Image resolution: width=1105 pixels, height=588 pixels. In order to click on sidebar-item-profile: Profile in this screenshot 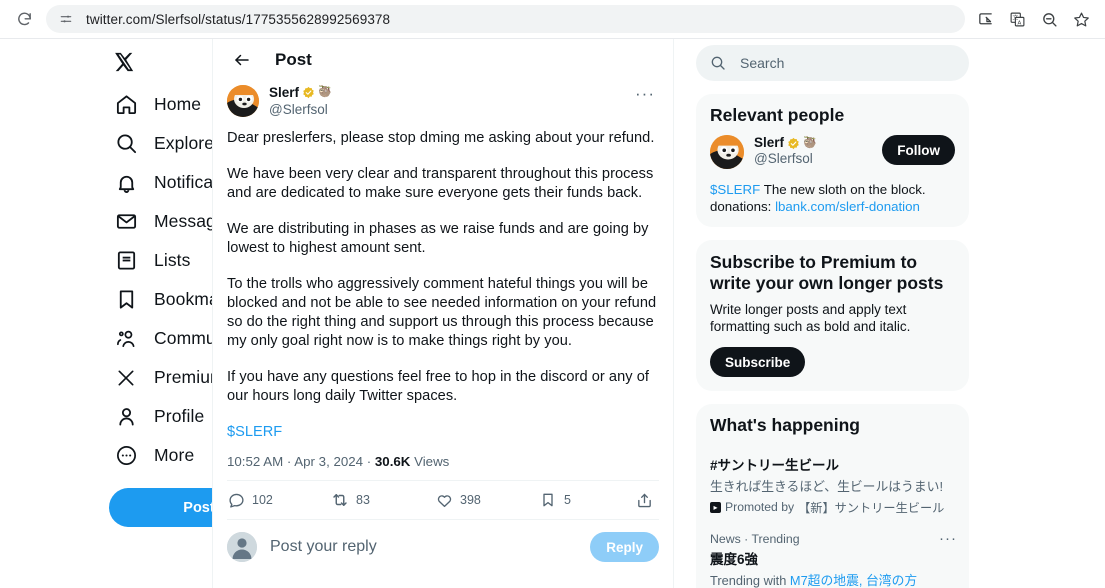, I will do `click(158, 416)`.